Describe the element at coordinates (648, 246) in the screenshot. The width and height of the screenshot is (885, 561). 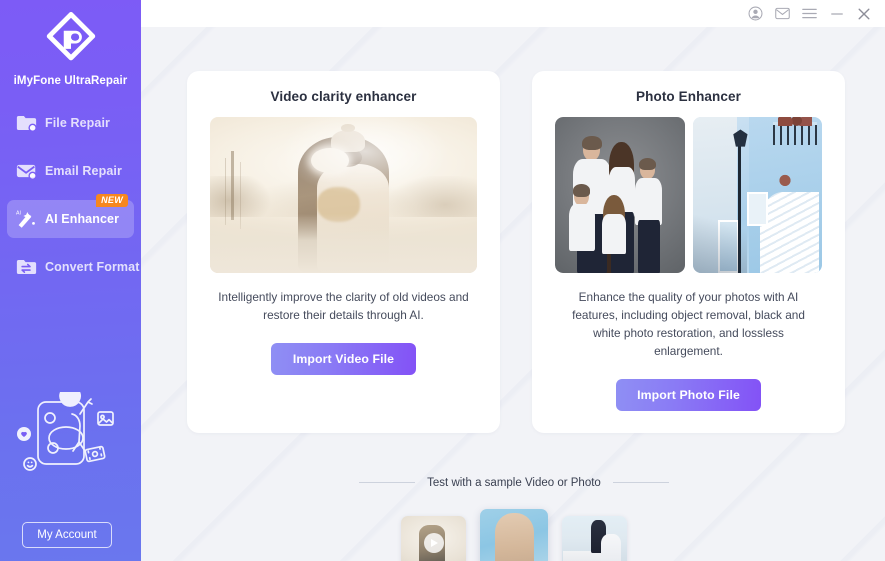
I see `son-trousers` at that location.